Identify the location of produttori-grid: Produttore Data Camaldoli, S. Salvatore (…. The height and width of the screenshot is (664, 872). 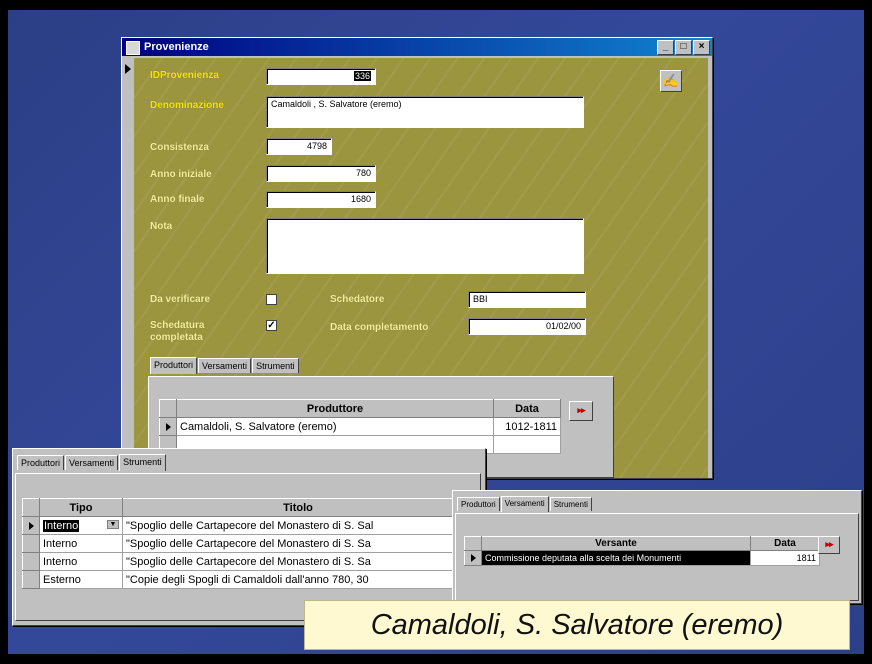
(360, 426).